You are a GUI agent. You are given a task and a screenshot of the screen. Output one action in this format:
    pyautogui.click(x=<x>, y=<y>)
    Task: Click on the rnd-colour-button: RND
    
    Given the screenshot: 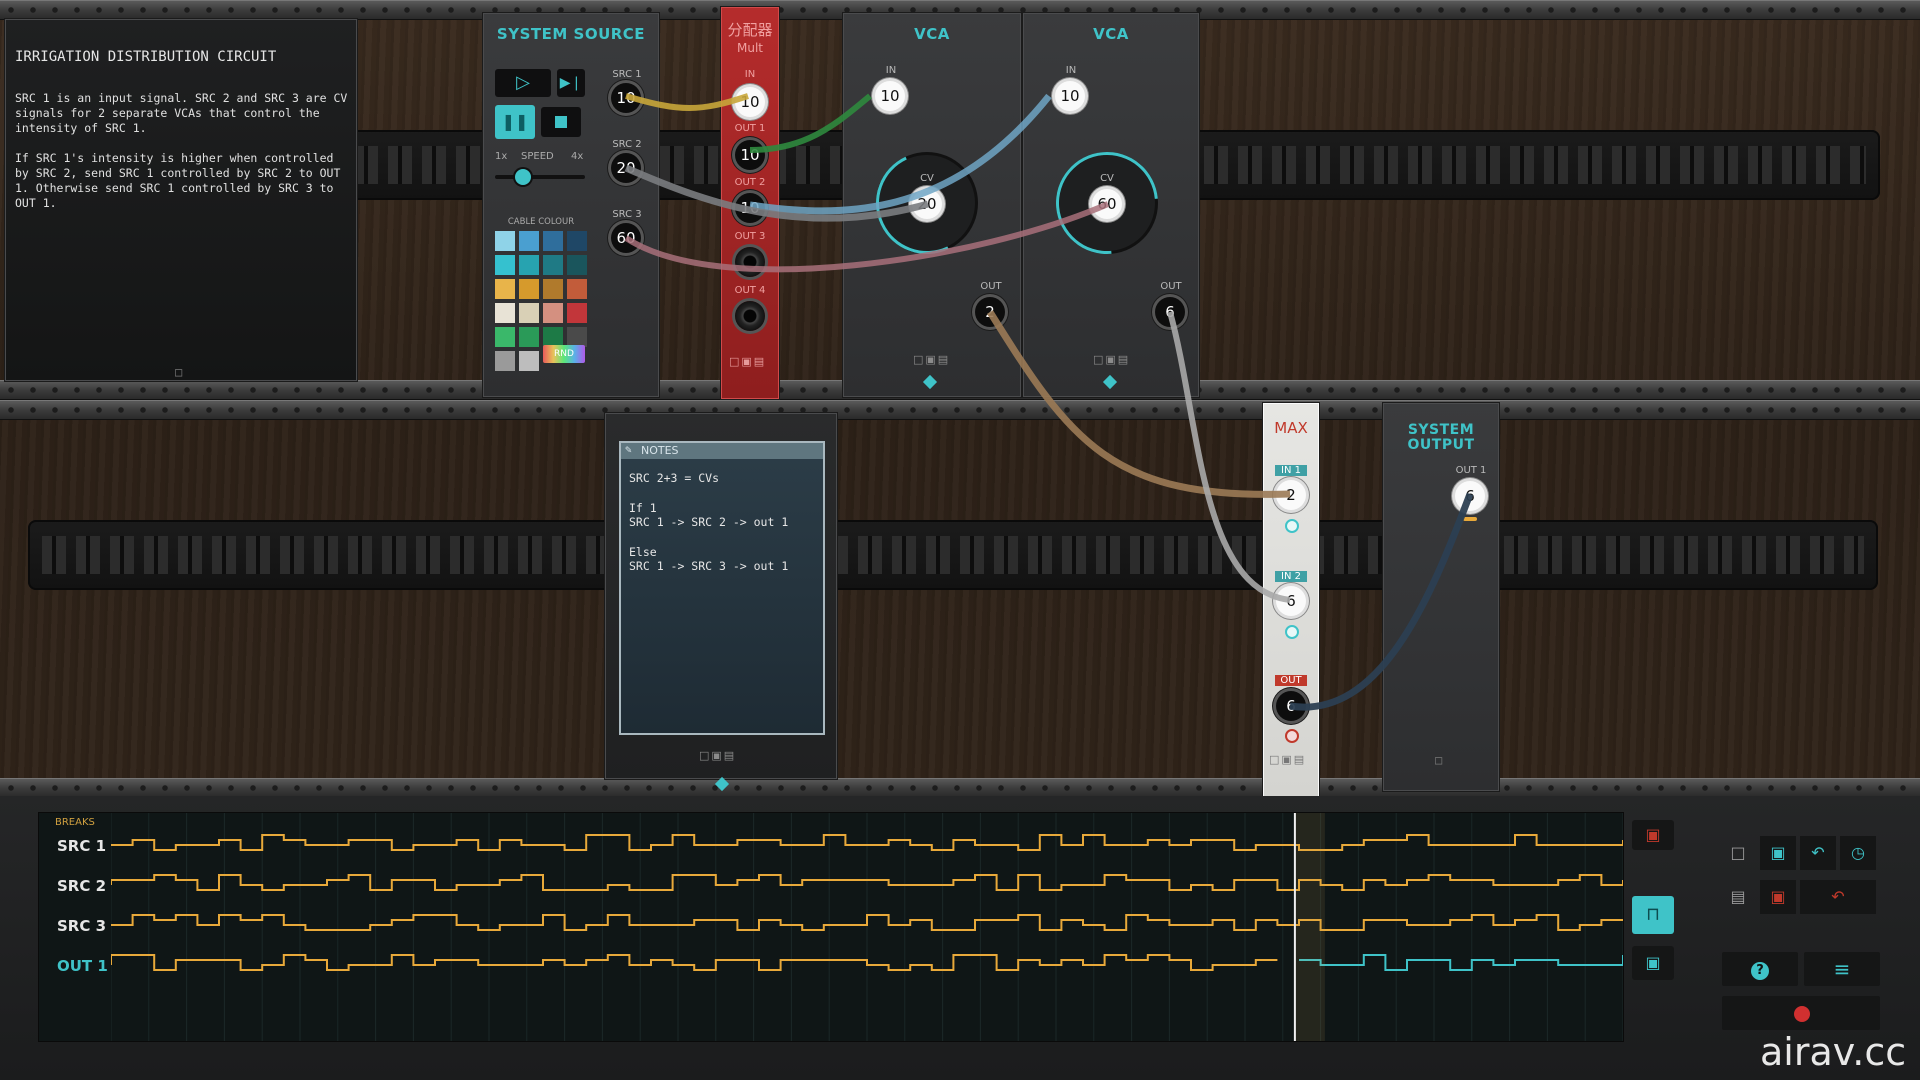 What is the action you would take?
    pyautogui.click(x=564, y=354)
    